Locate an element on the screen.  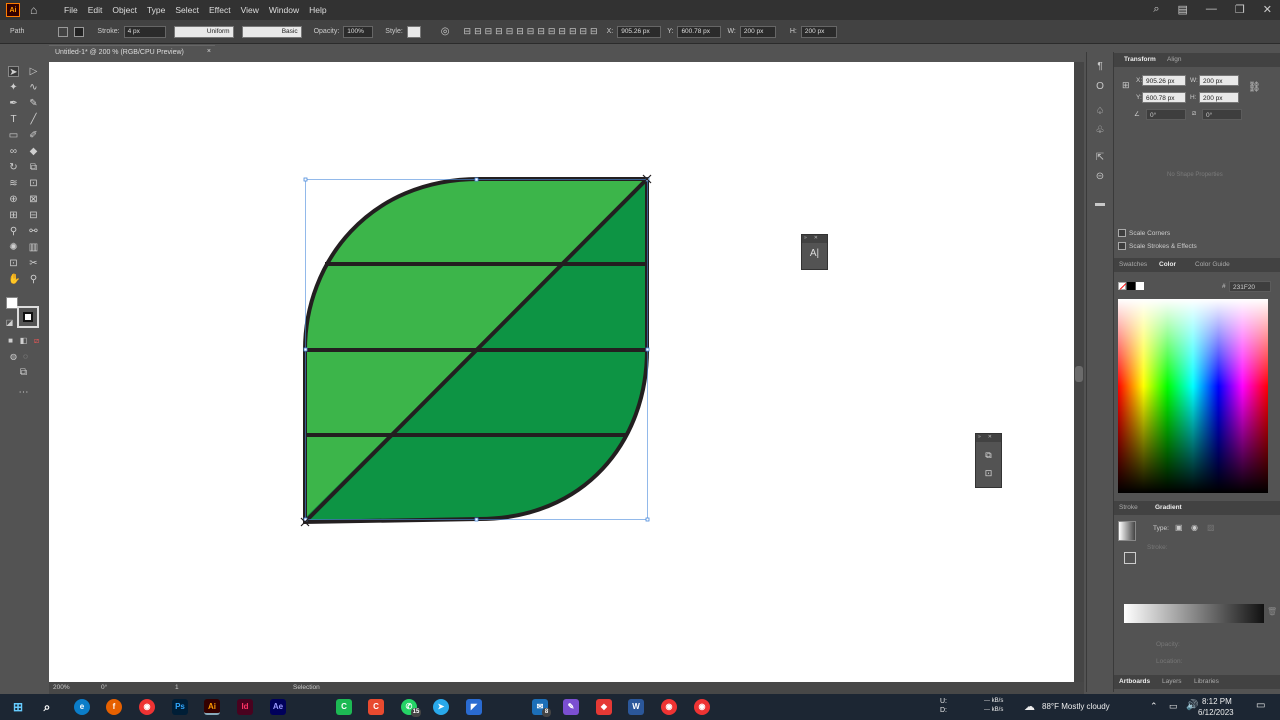
draw-behind-icon: ◌ is located at coordinates (25, 356).